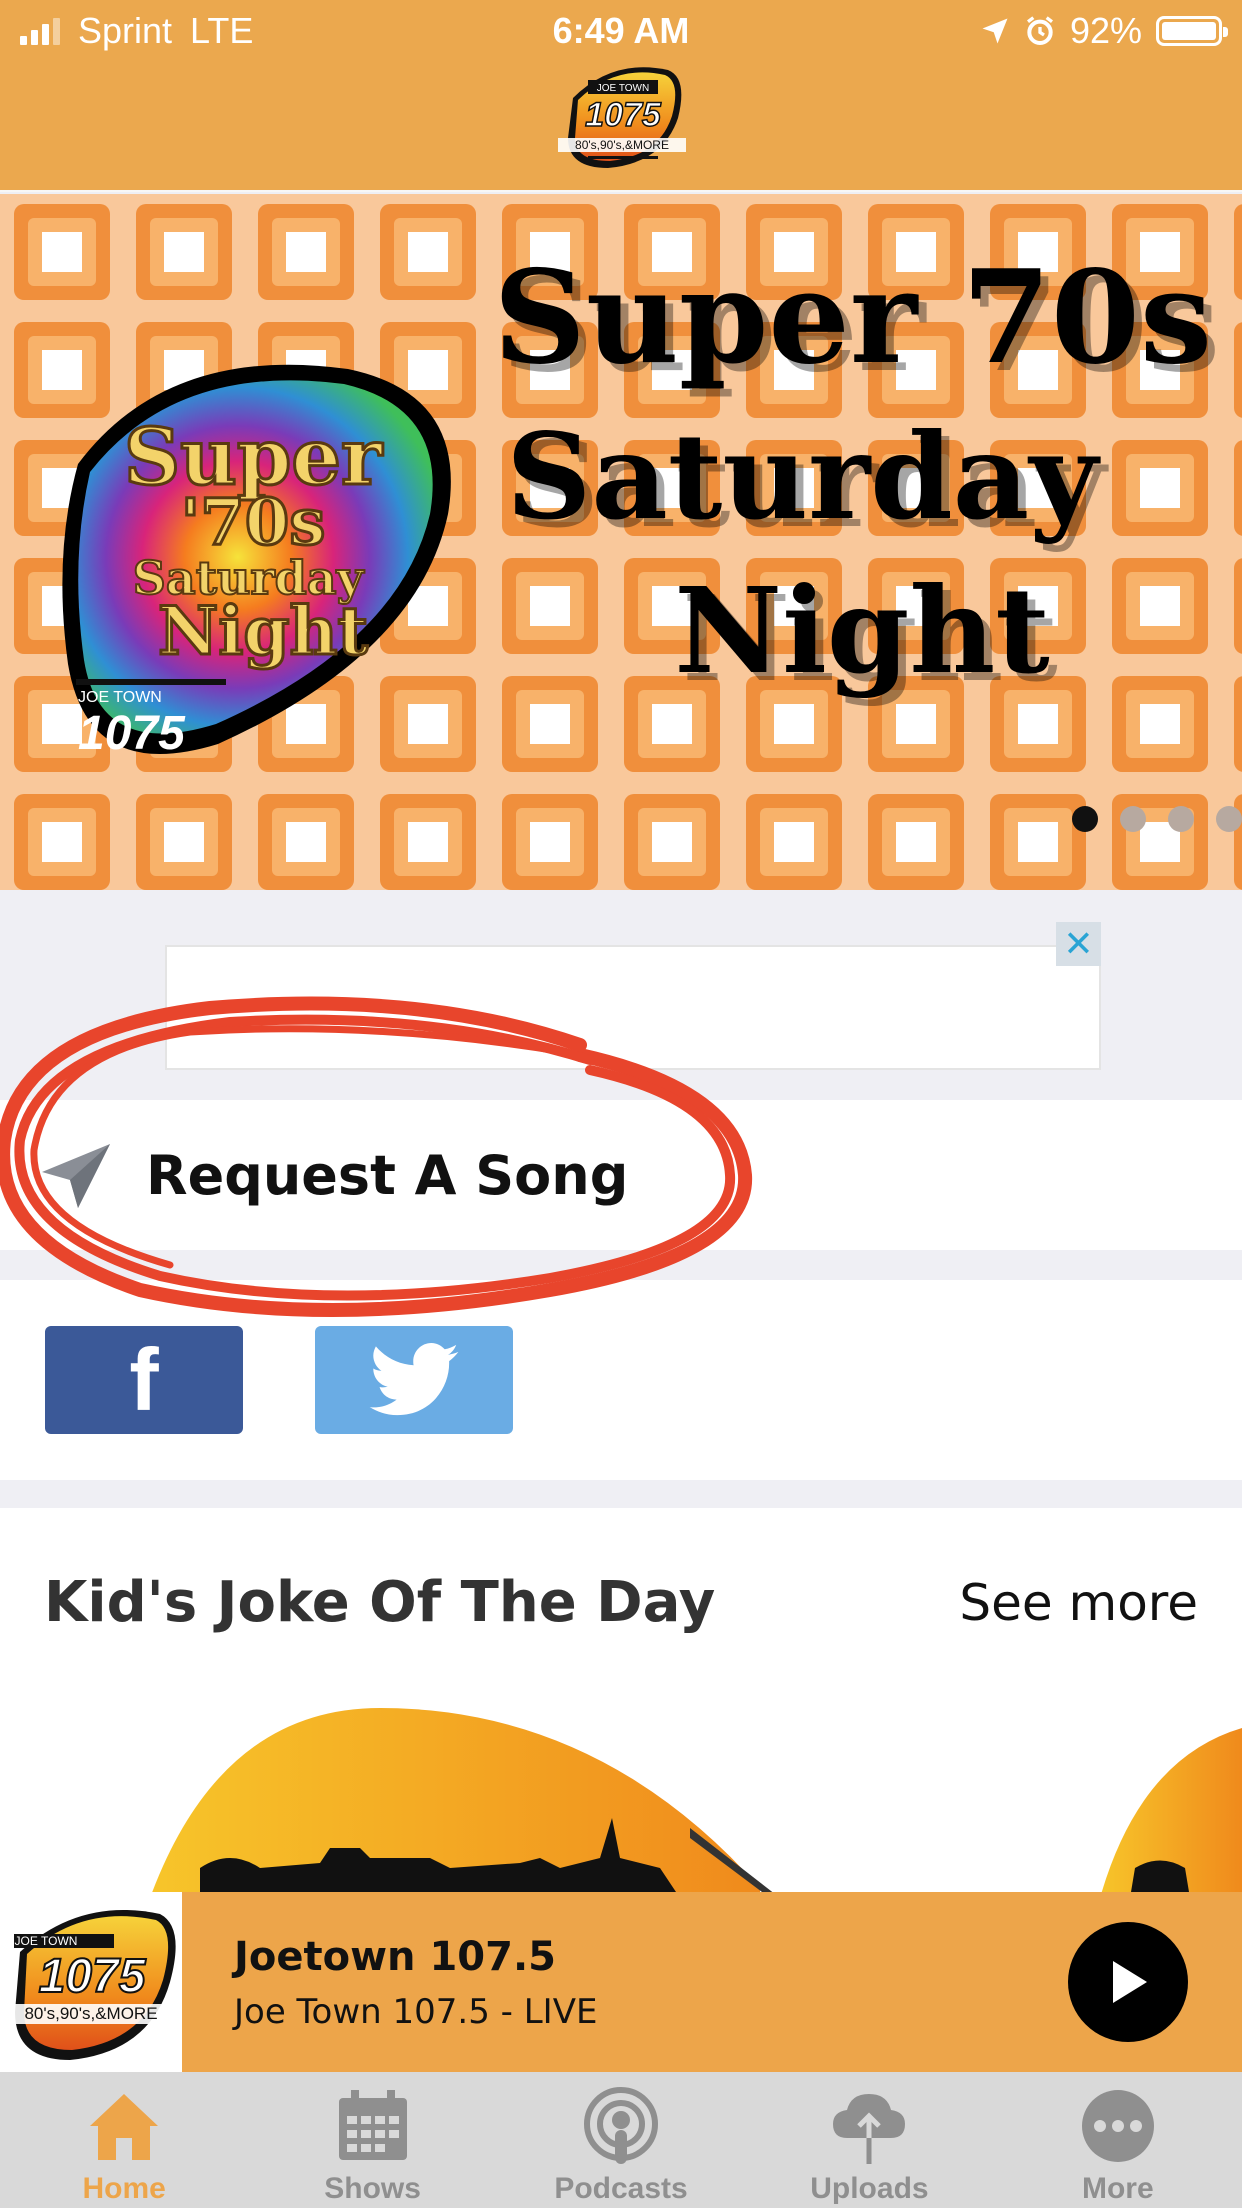 The image size is (1242, 2208). I want to click on see-more-link: See more, so click(1078, 1603).